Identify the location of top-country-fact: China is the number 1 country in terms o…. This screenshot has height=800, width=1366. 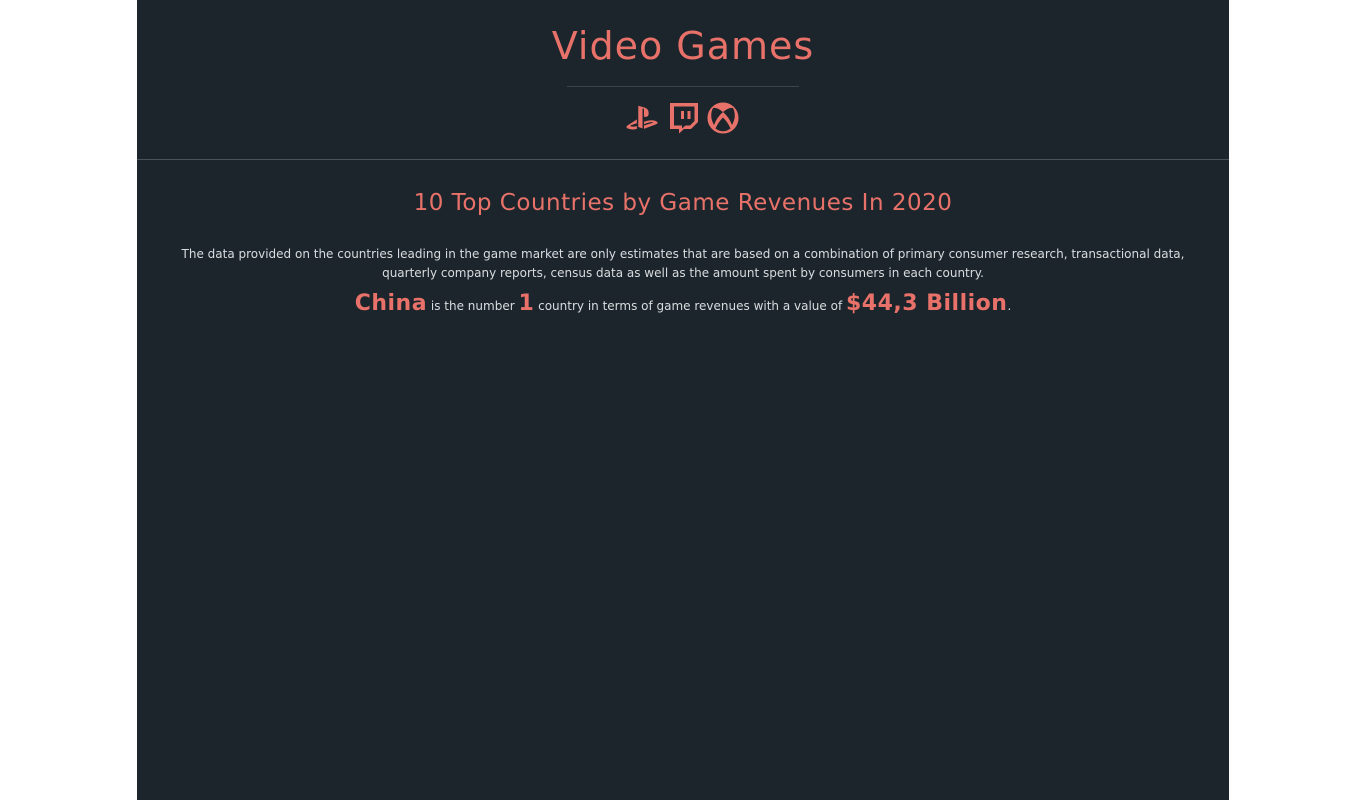
(683, 305).